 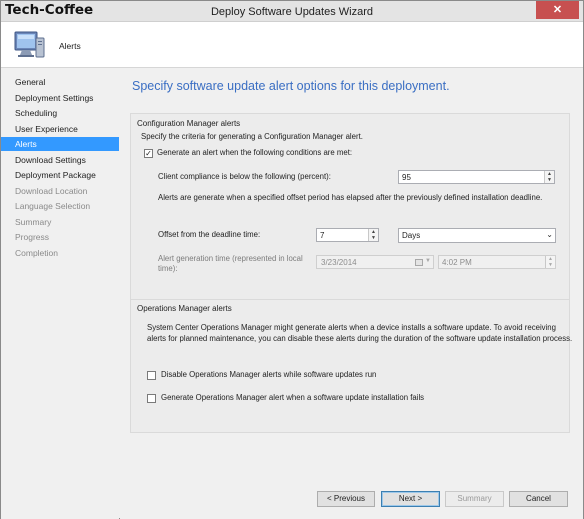 I want to click on close-button: ✕, so click(x=557, y=10).